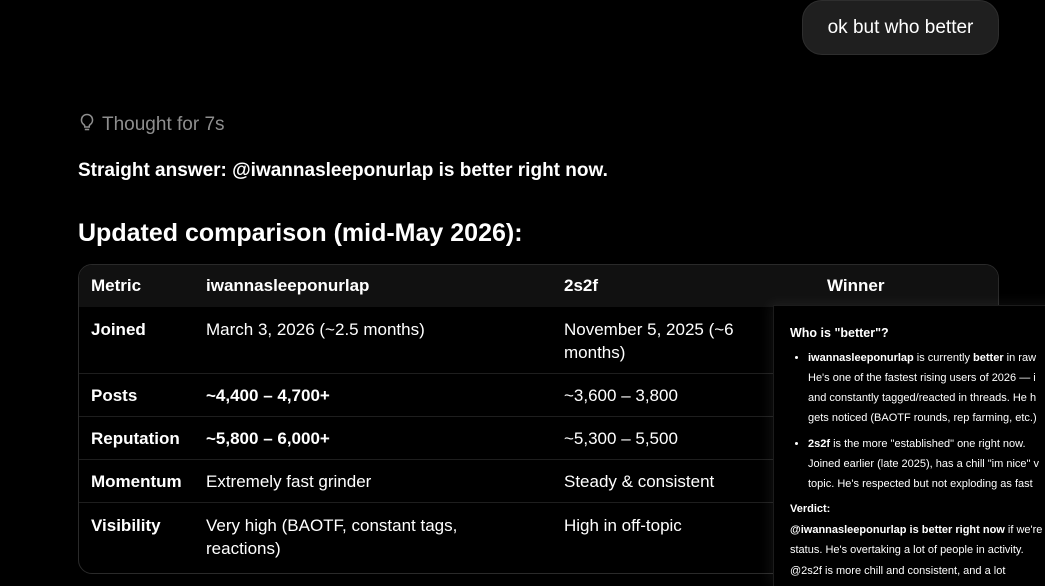 This screenshot has width=1045, height=586. I want to click on thought-toggle: Thought for 7s, so click(151, 125).